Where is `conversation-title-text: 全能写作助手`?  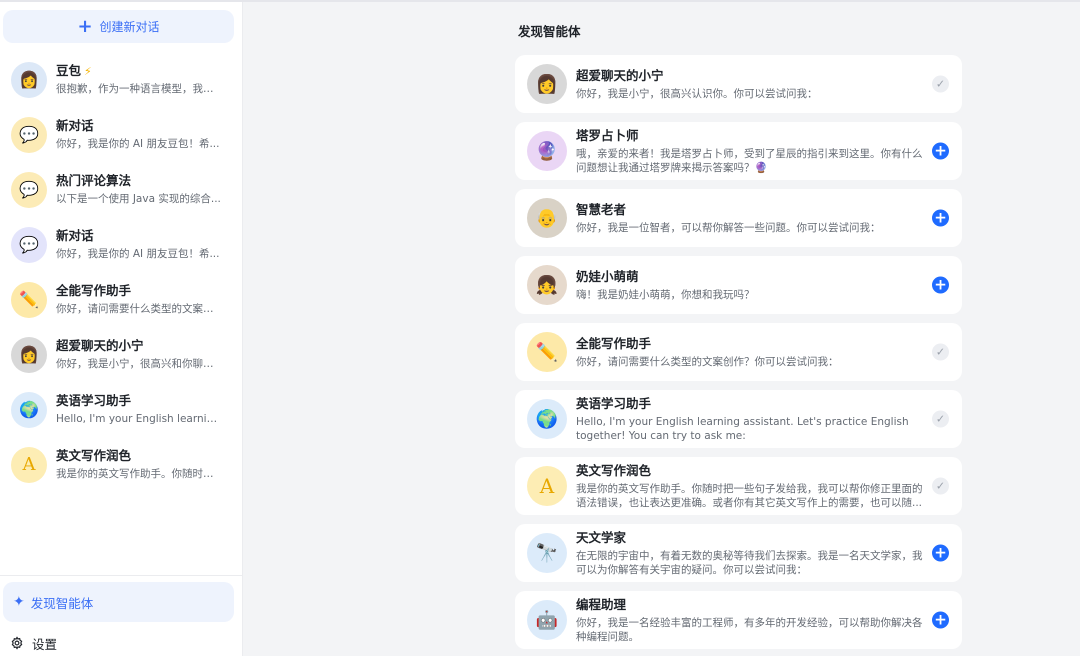 conversation-title-text: 全能写作助手 is located at coordinates (94, 290).